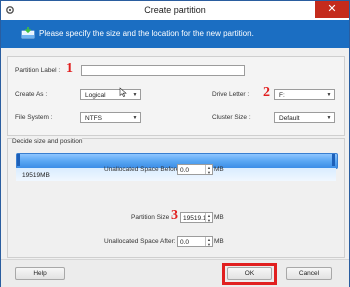 The height and width of the screenshot is (287, 350). What do you see at coordinates (34, 117) in the screenshot?
I see `file-system-label: File System :` at bounding box center [34, 117].